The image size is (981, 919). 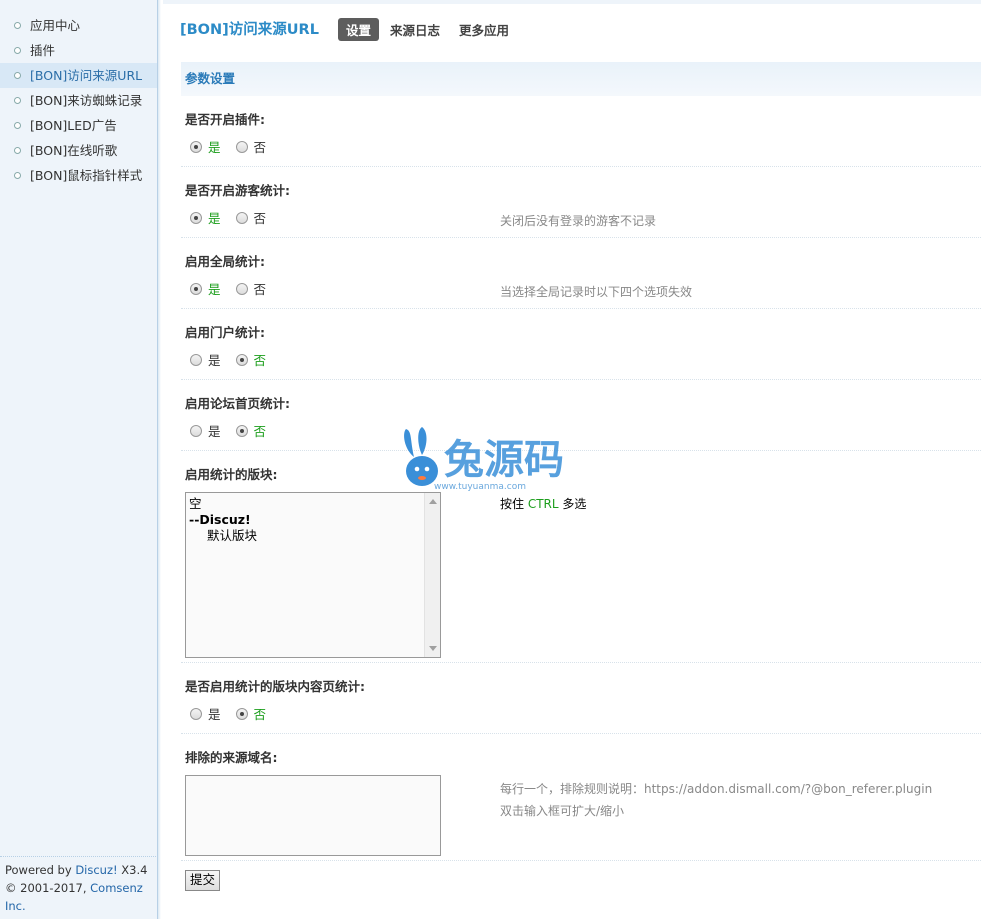 What do you see at coordinates (79, 897) in the screenshot?
I see `copyright-line: © 2001-2017, Comsenz Inc.` at bounding box center [79, 897].